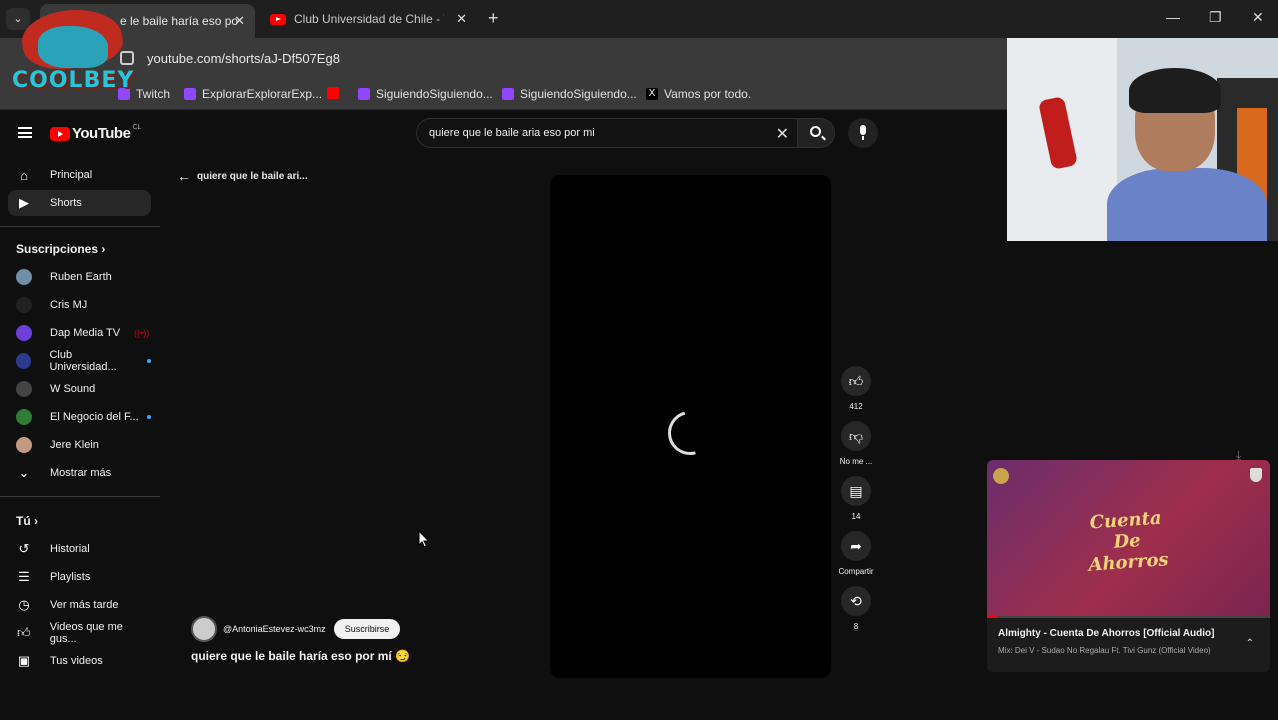 The height and width of the screenshot is (720, 1278). What do you see at coordinates (863, 133) in the screenshot?
I see `voice-search-button` at bounding box center [863, 133].